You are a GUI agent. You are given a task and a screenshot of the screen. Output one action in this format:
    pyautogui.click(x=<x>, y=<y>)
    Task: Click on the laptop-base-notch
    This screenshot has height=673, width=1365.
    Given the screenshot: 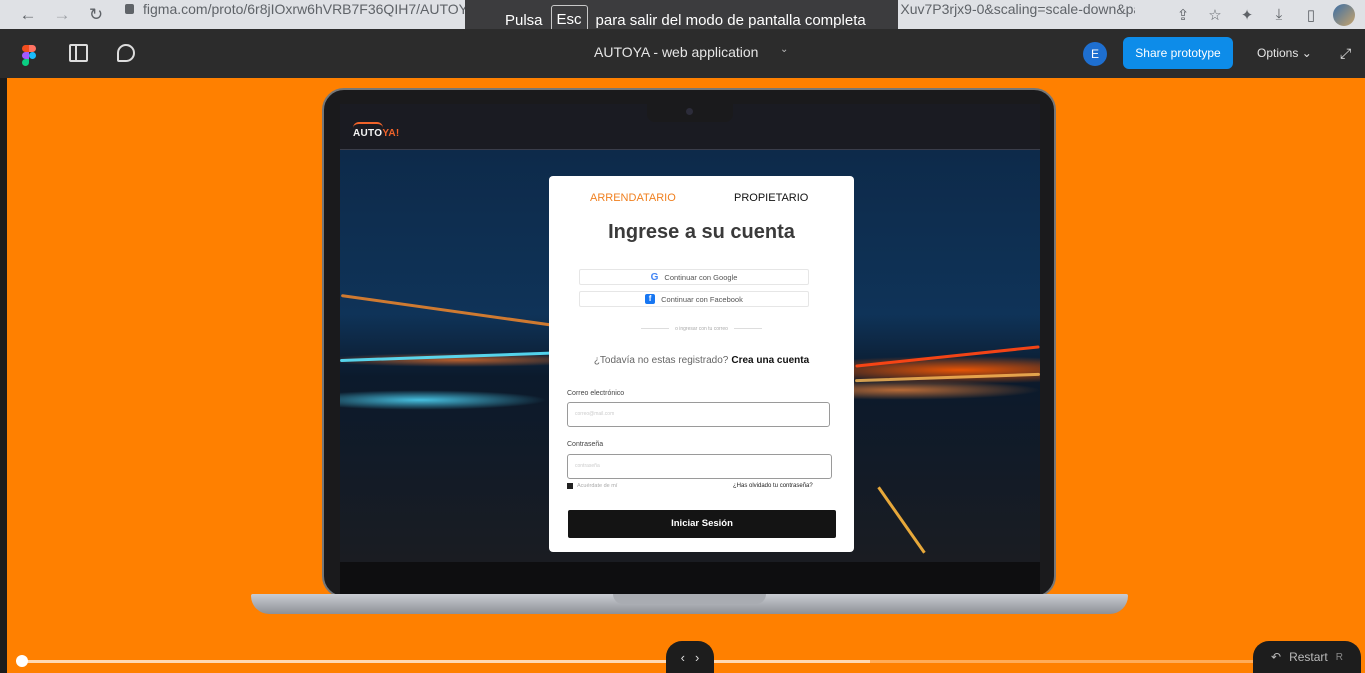 What is the action you would take?
    pyautogui.click(x=689, y=599)
    